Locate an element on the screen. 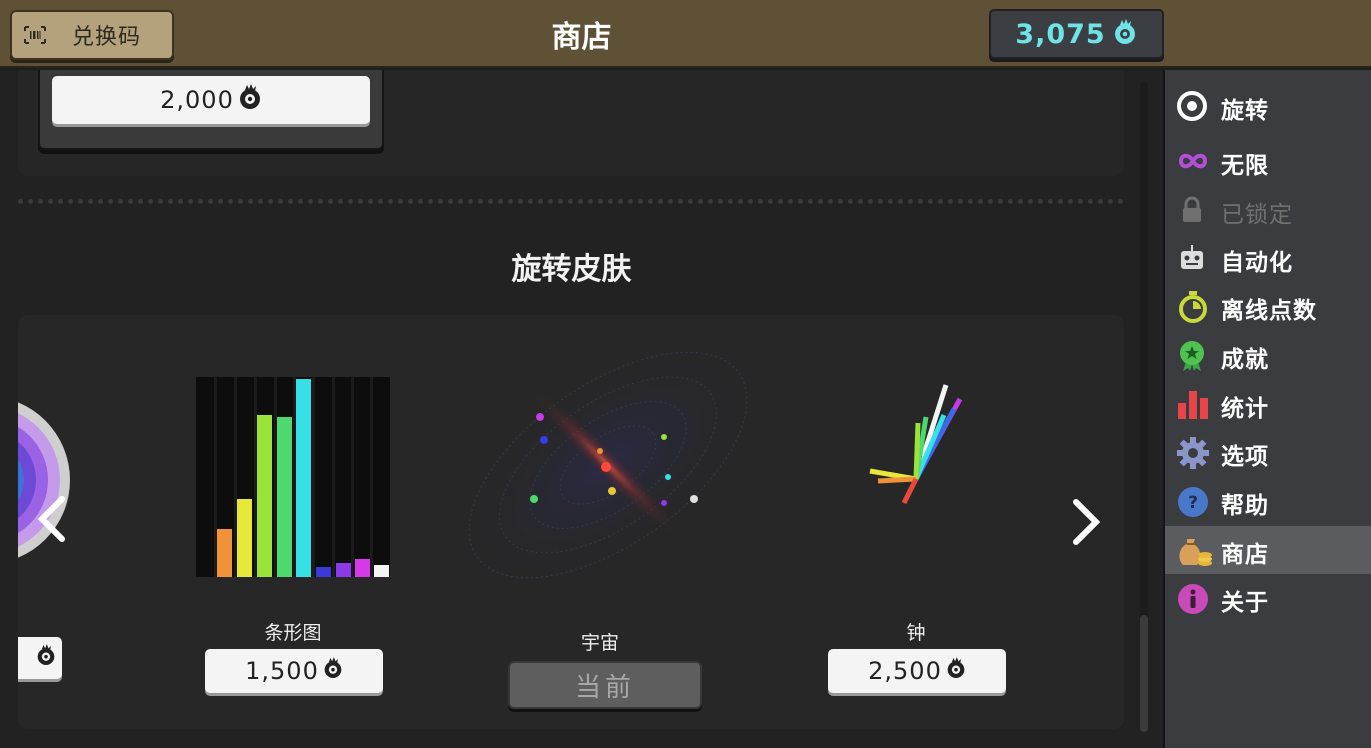 The width and height of the screenshot is (1371, 748). sidebar-nav: 旋转 无限 已锁定 自动化 离线点数 成就 统计 选项 ? 帮助 商店 关于 is located at coordinates (1267, 409).